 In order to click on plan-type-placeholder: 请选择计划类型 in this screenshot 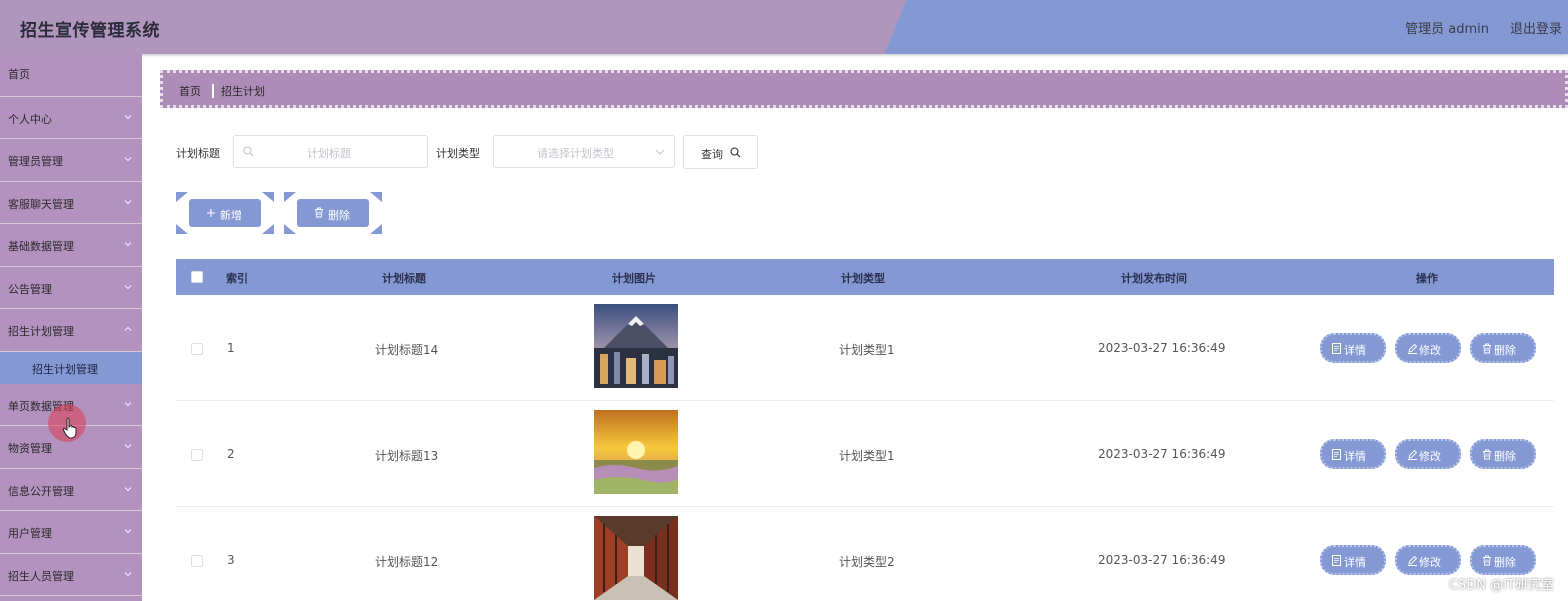, I will do `click(575, 153)`.